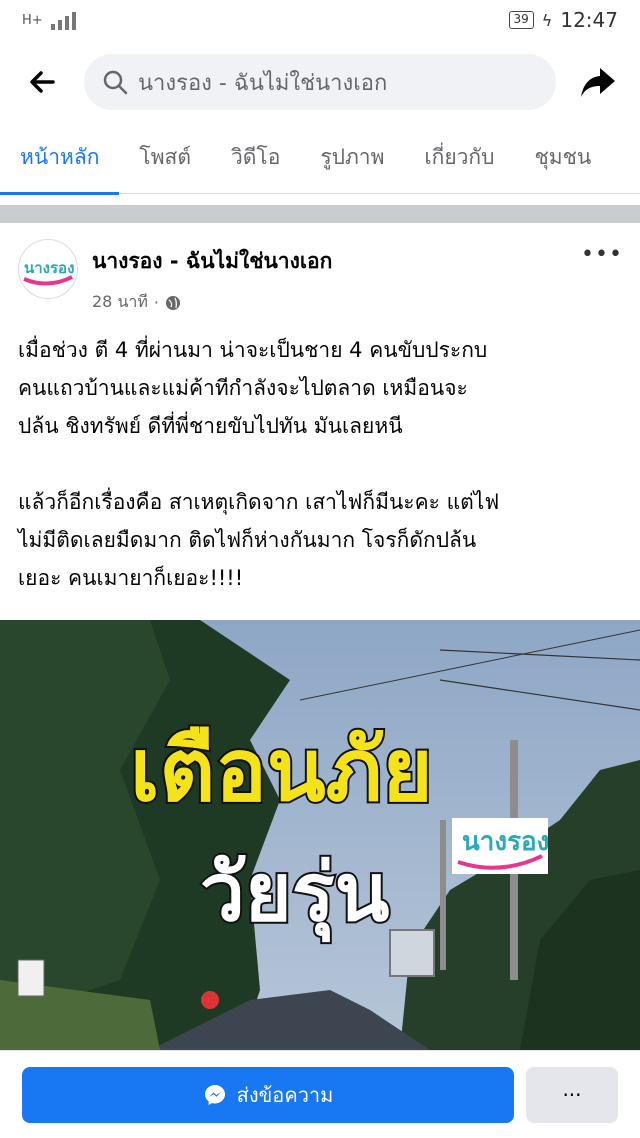 The width and height of the screenshot is (640, 1138). Describe the element at coordinates (320, 214) in the screenshot. I see `section-divider` at that location.